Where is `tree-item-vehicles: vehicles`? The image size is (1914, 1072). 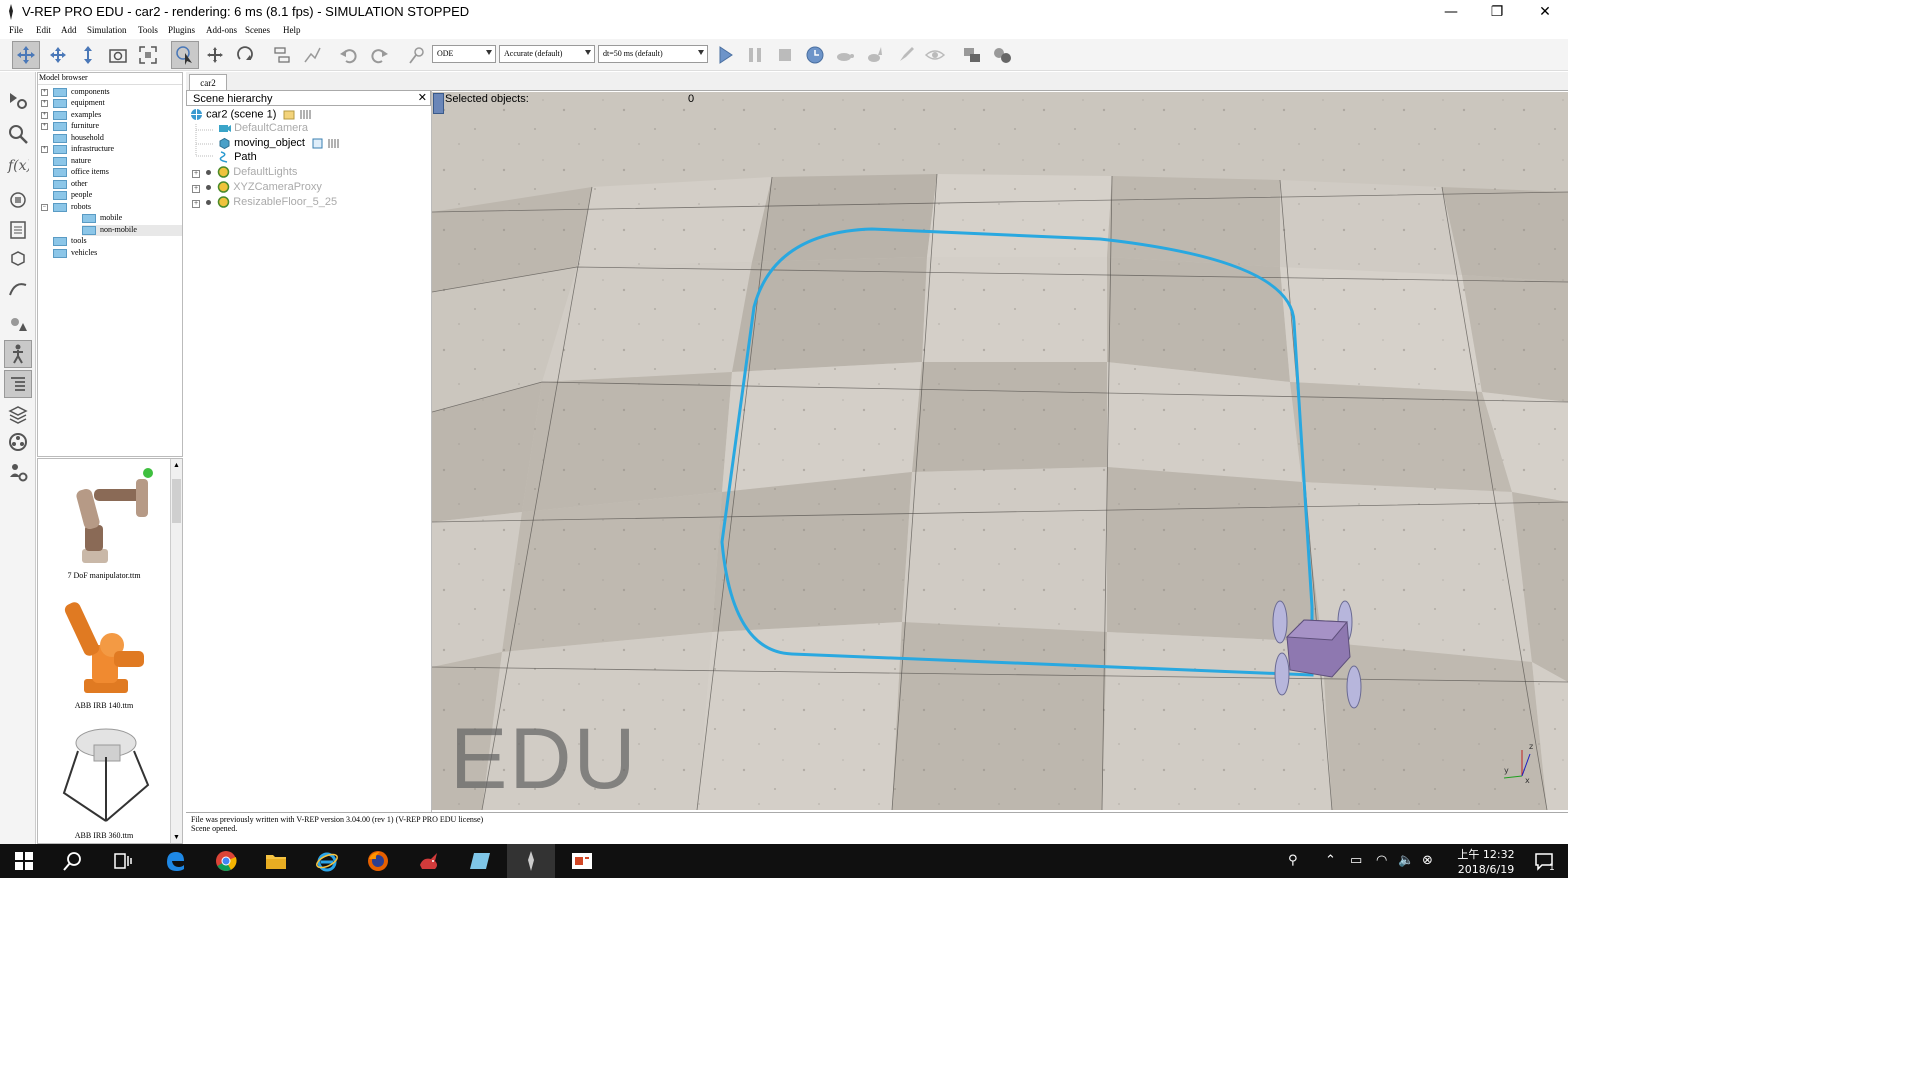 tree-item-vehicles: vehicles is located at coordinates (75, 253).